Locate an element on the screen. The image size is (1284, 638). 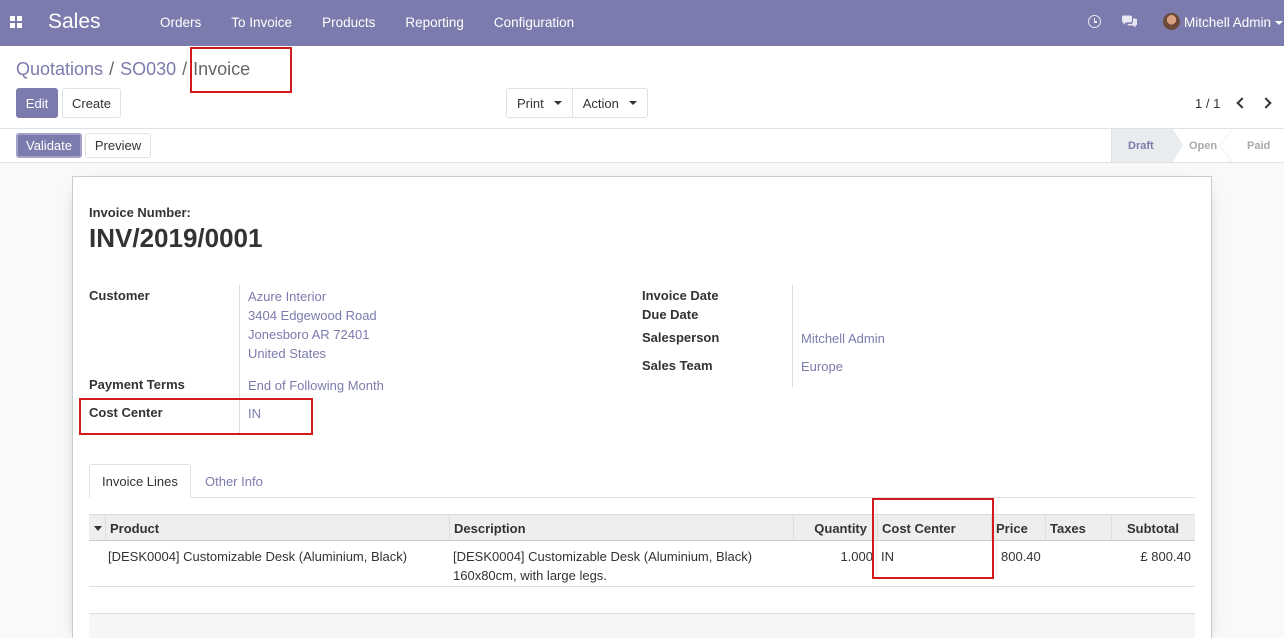
edit-button: Edit is located at coordinates (37, 103).